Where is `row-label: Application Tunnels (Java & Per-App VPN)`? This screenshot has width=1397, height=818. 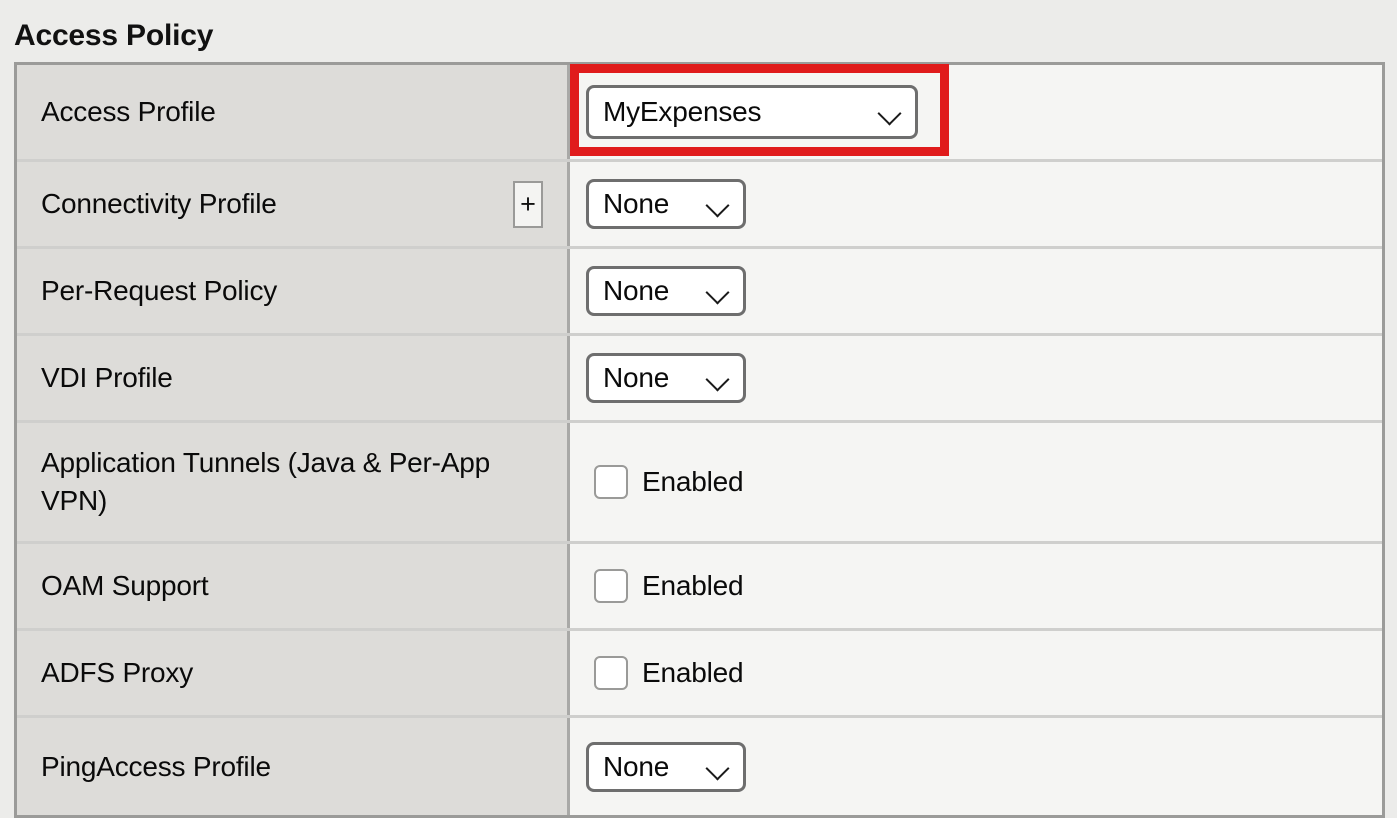 row-label: Application Tunnels (Java & Per-App VPN) is located at coordinates (266, 481).